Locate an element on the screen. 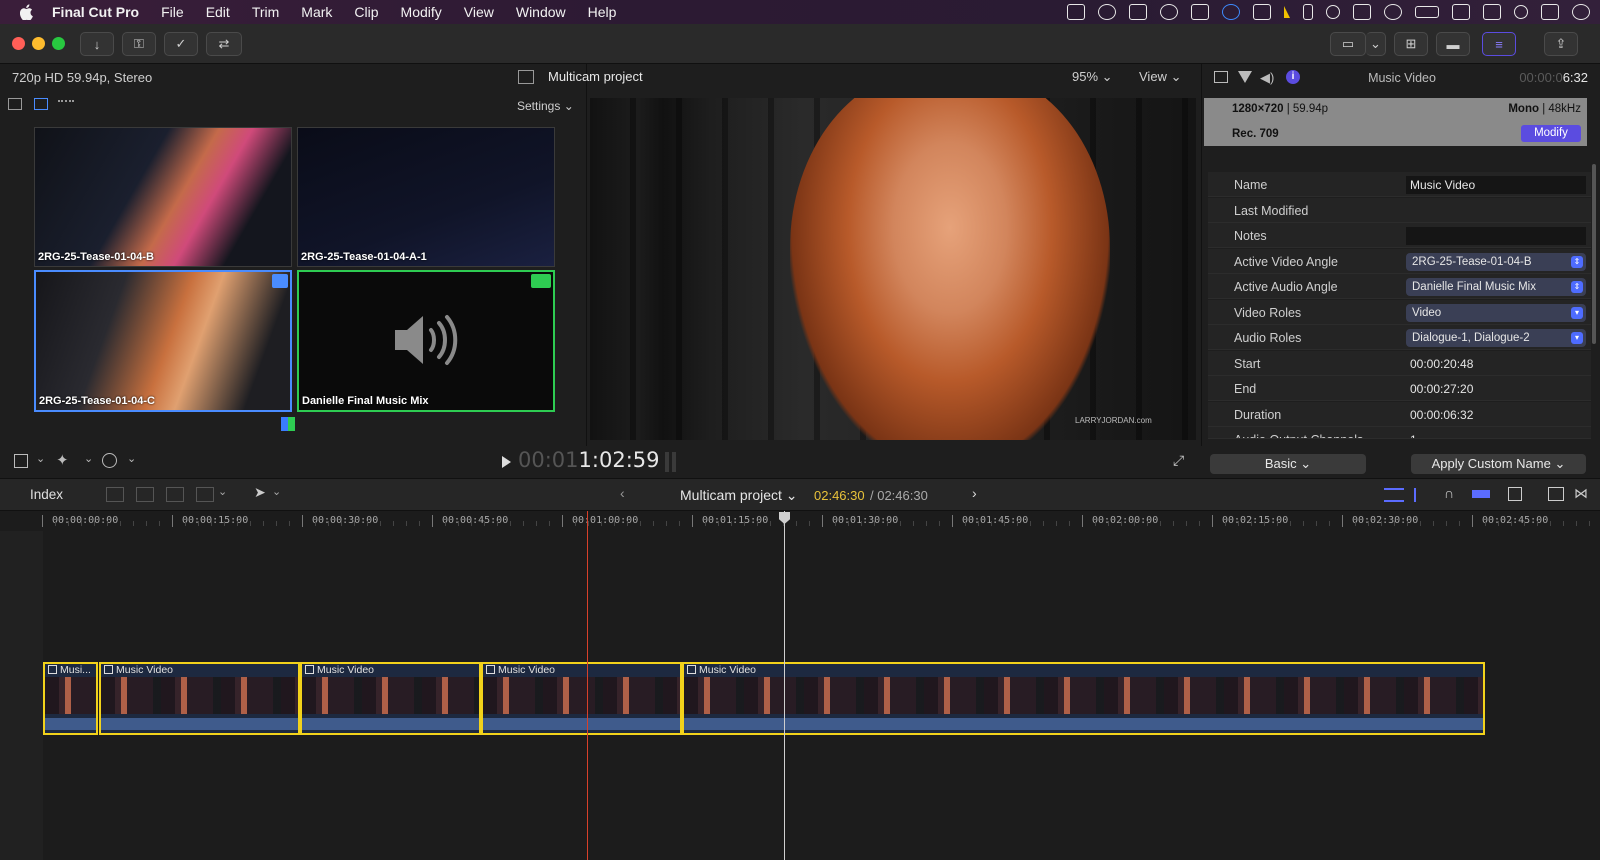  effects-browser-icon is located at coordinates (1515, 494).